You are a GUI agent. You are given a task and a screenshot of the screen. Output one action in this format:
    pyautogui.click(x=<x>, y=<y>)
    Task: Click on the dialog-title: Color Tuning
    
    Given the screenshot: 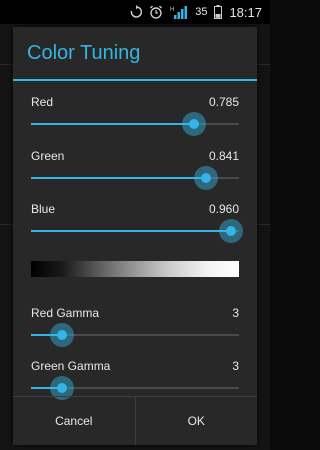 What is the action you would take?
    pyautogui.click(x=84, y=52)
    